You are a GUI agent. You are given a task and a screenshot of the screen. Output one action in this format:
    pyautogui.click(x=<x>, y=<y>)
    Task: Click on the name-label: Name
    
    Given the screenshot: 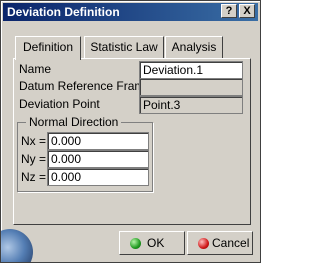 What is the action you would take?
    pyautogui.click(x=35, y=69)
    